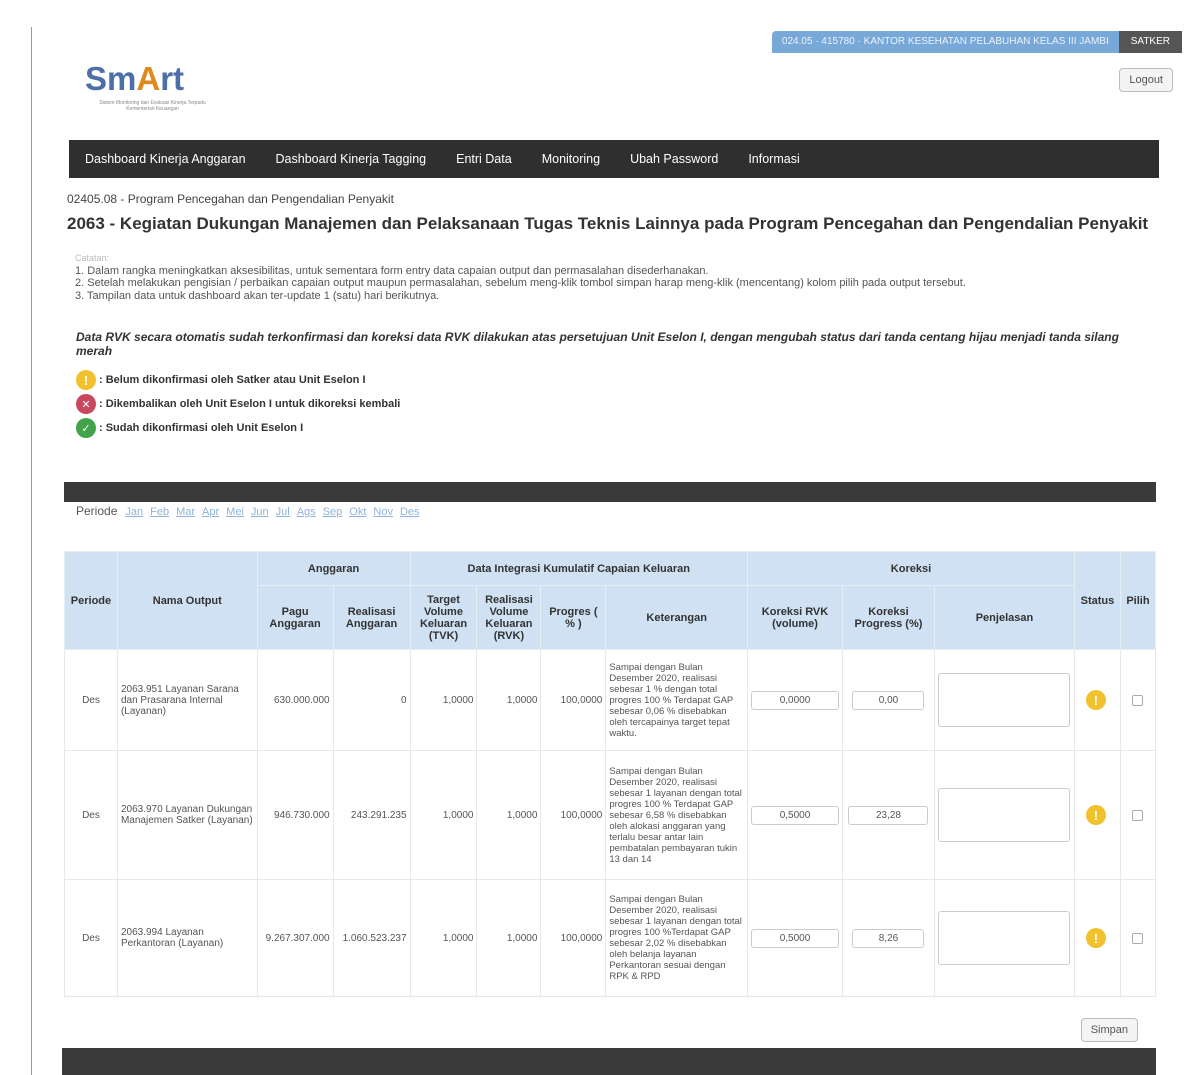 This screenshot has width=1200, height=1075. What do you see at coordinates (235, 511) in the screenshot?
I see `month-link-mei: Mei` at bounding box center [235, 511].